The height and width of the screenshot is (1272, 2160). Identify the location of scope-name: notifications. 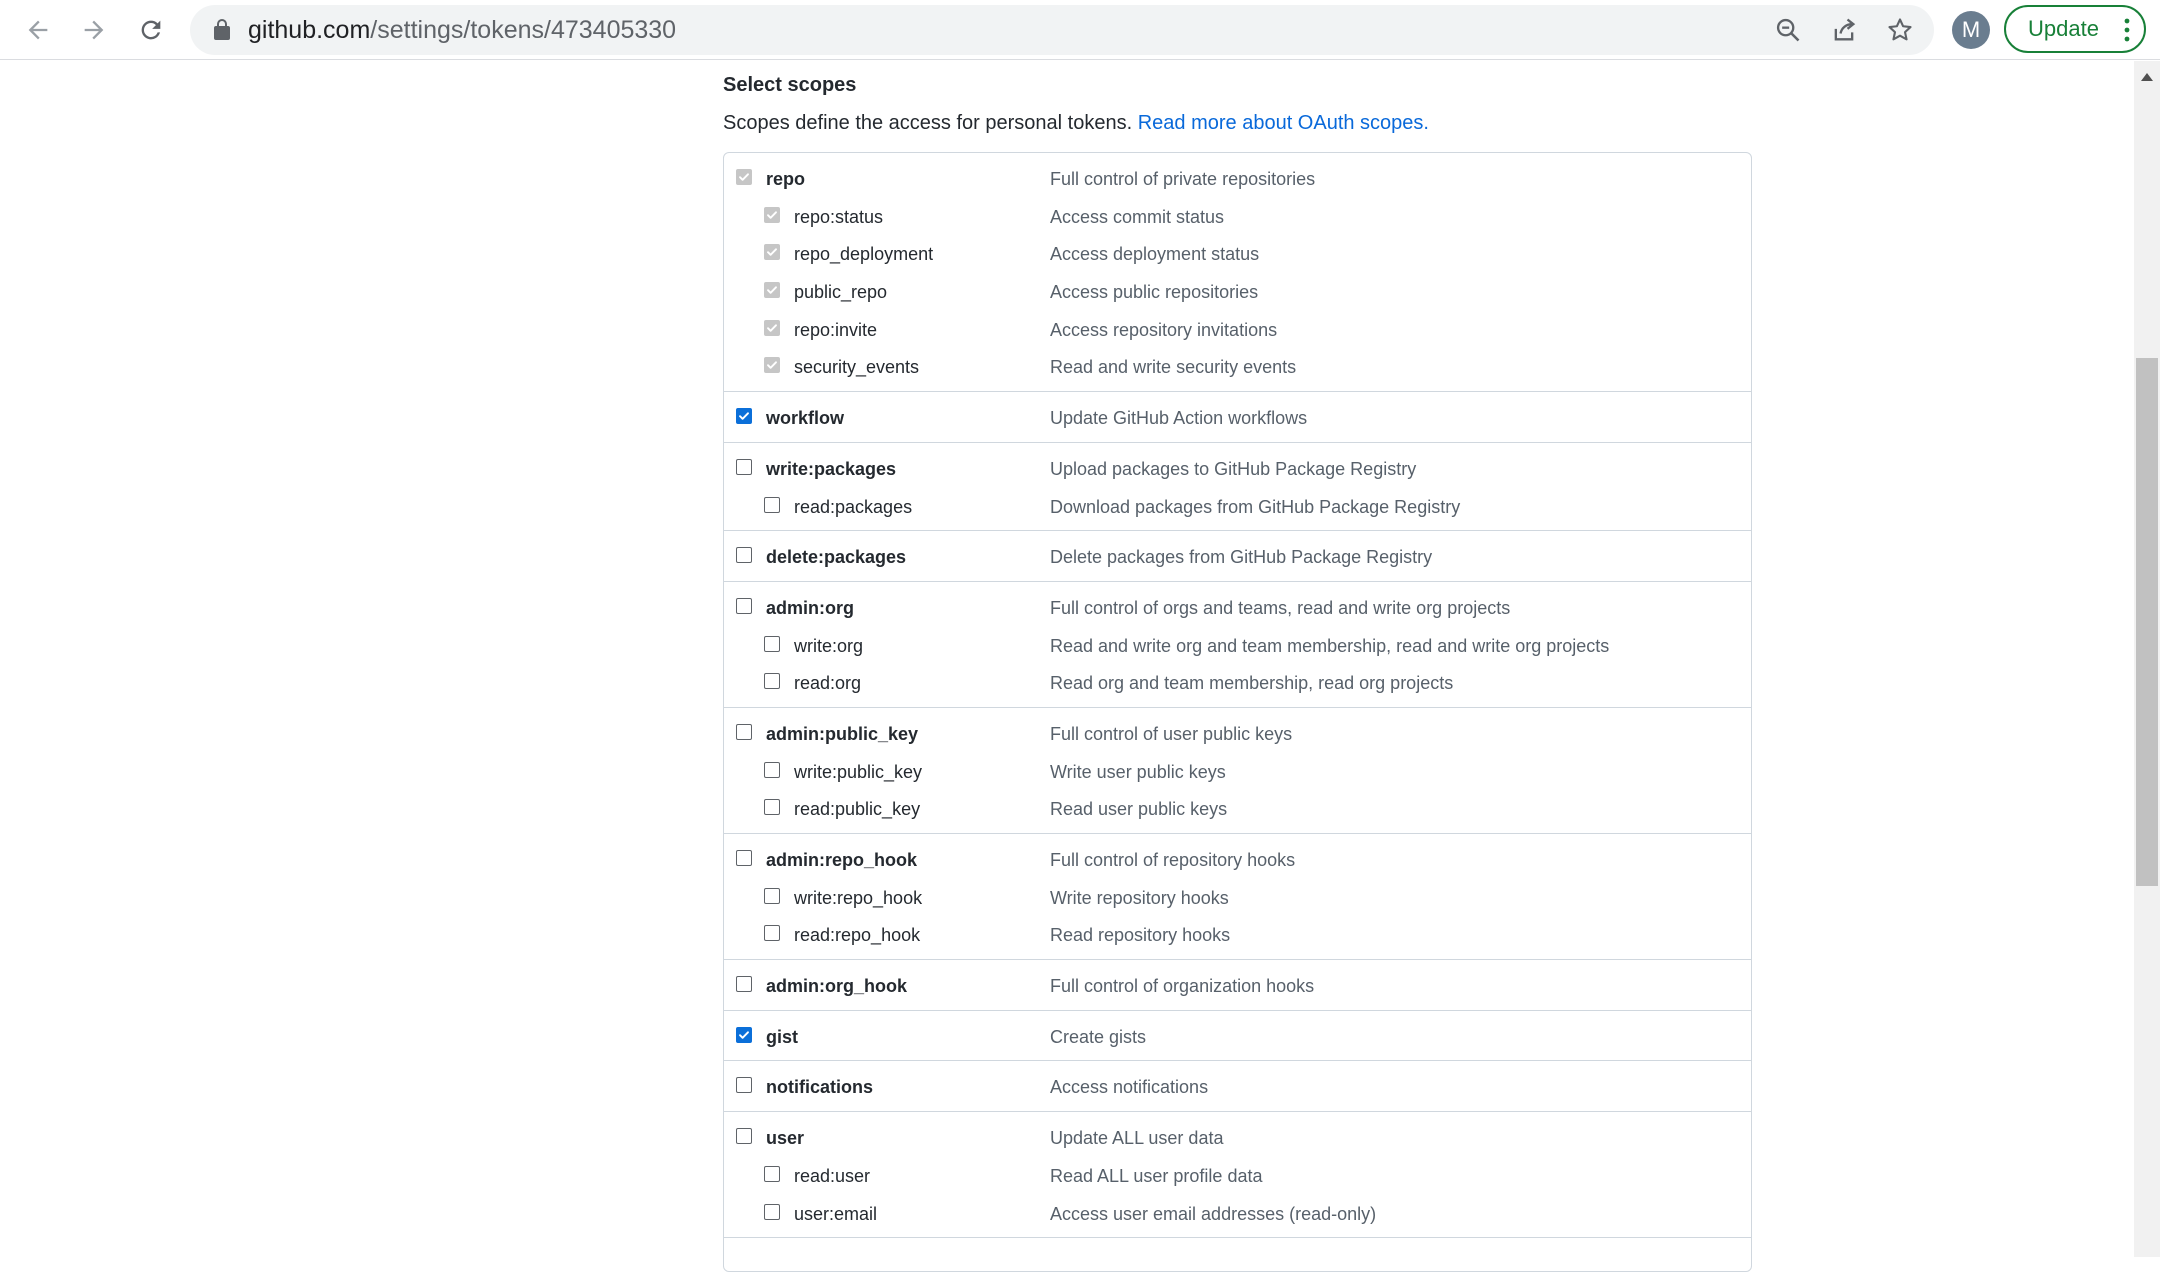
(819, 1087).